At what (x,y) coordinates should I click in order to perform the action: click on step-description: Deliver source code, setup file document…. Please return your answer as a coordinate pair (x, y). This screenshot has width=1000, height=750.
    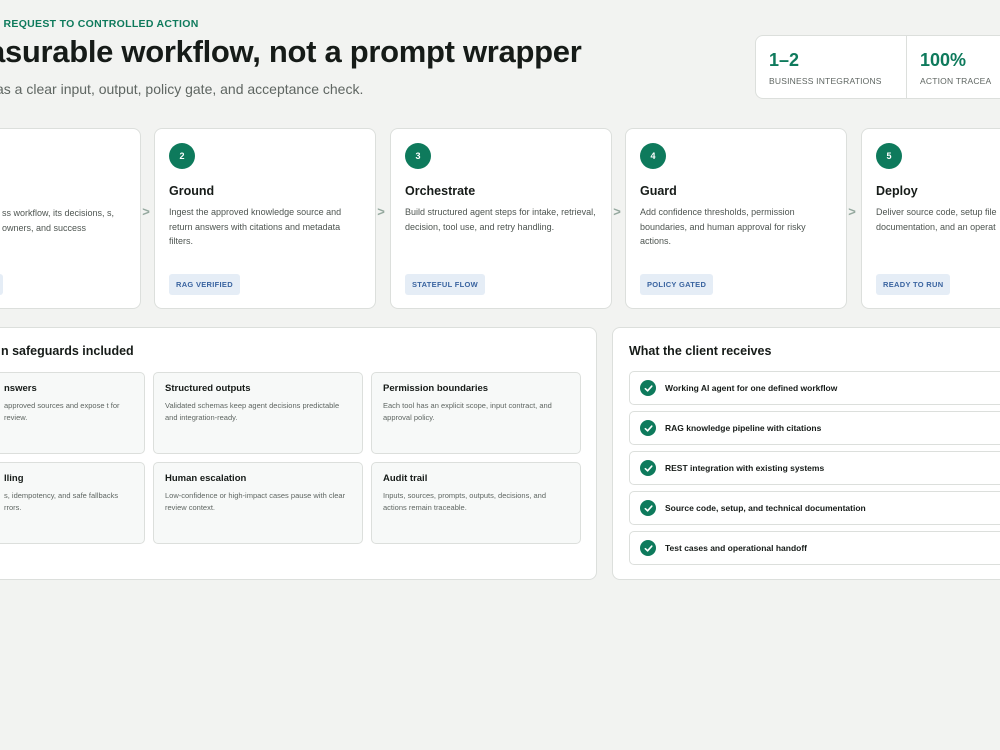
    Looking at the image, I should click on (936, 219).